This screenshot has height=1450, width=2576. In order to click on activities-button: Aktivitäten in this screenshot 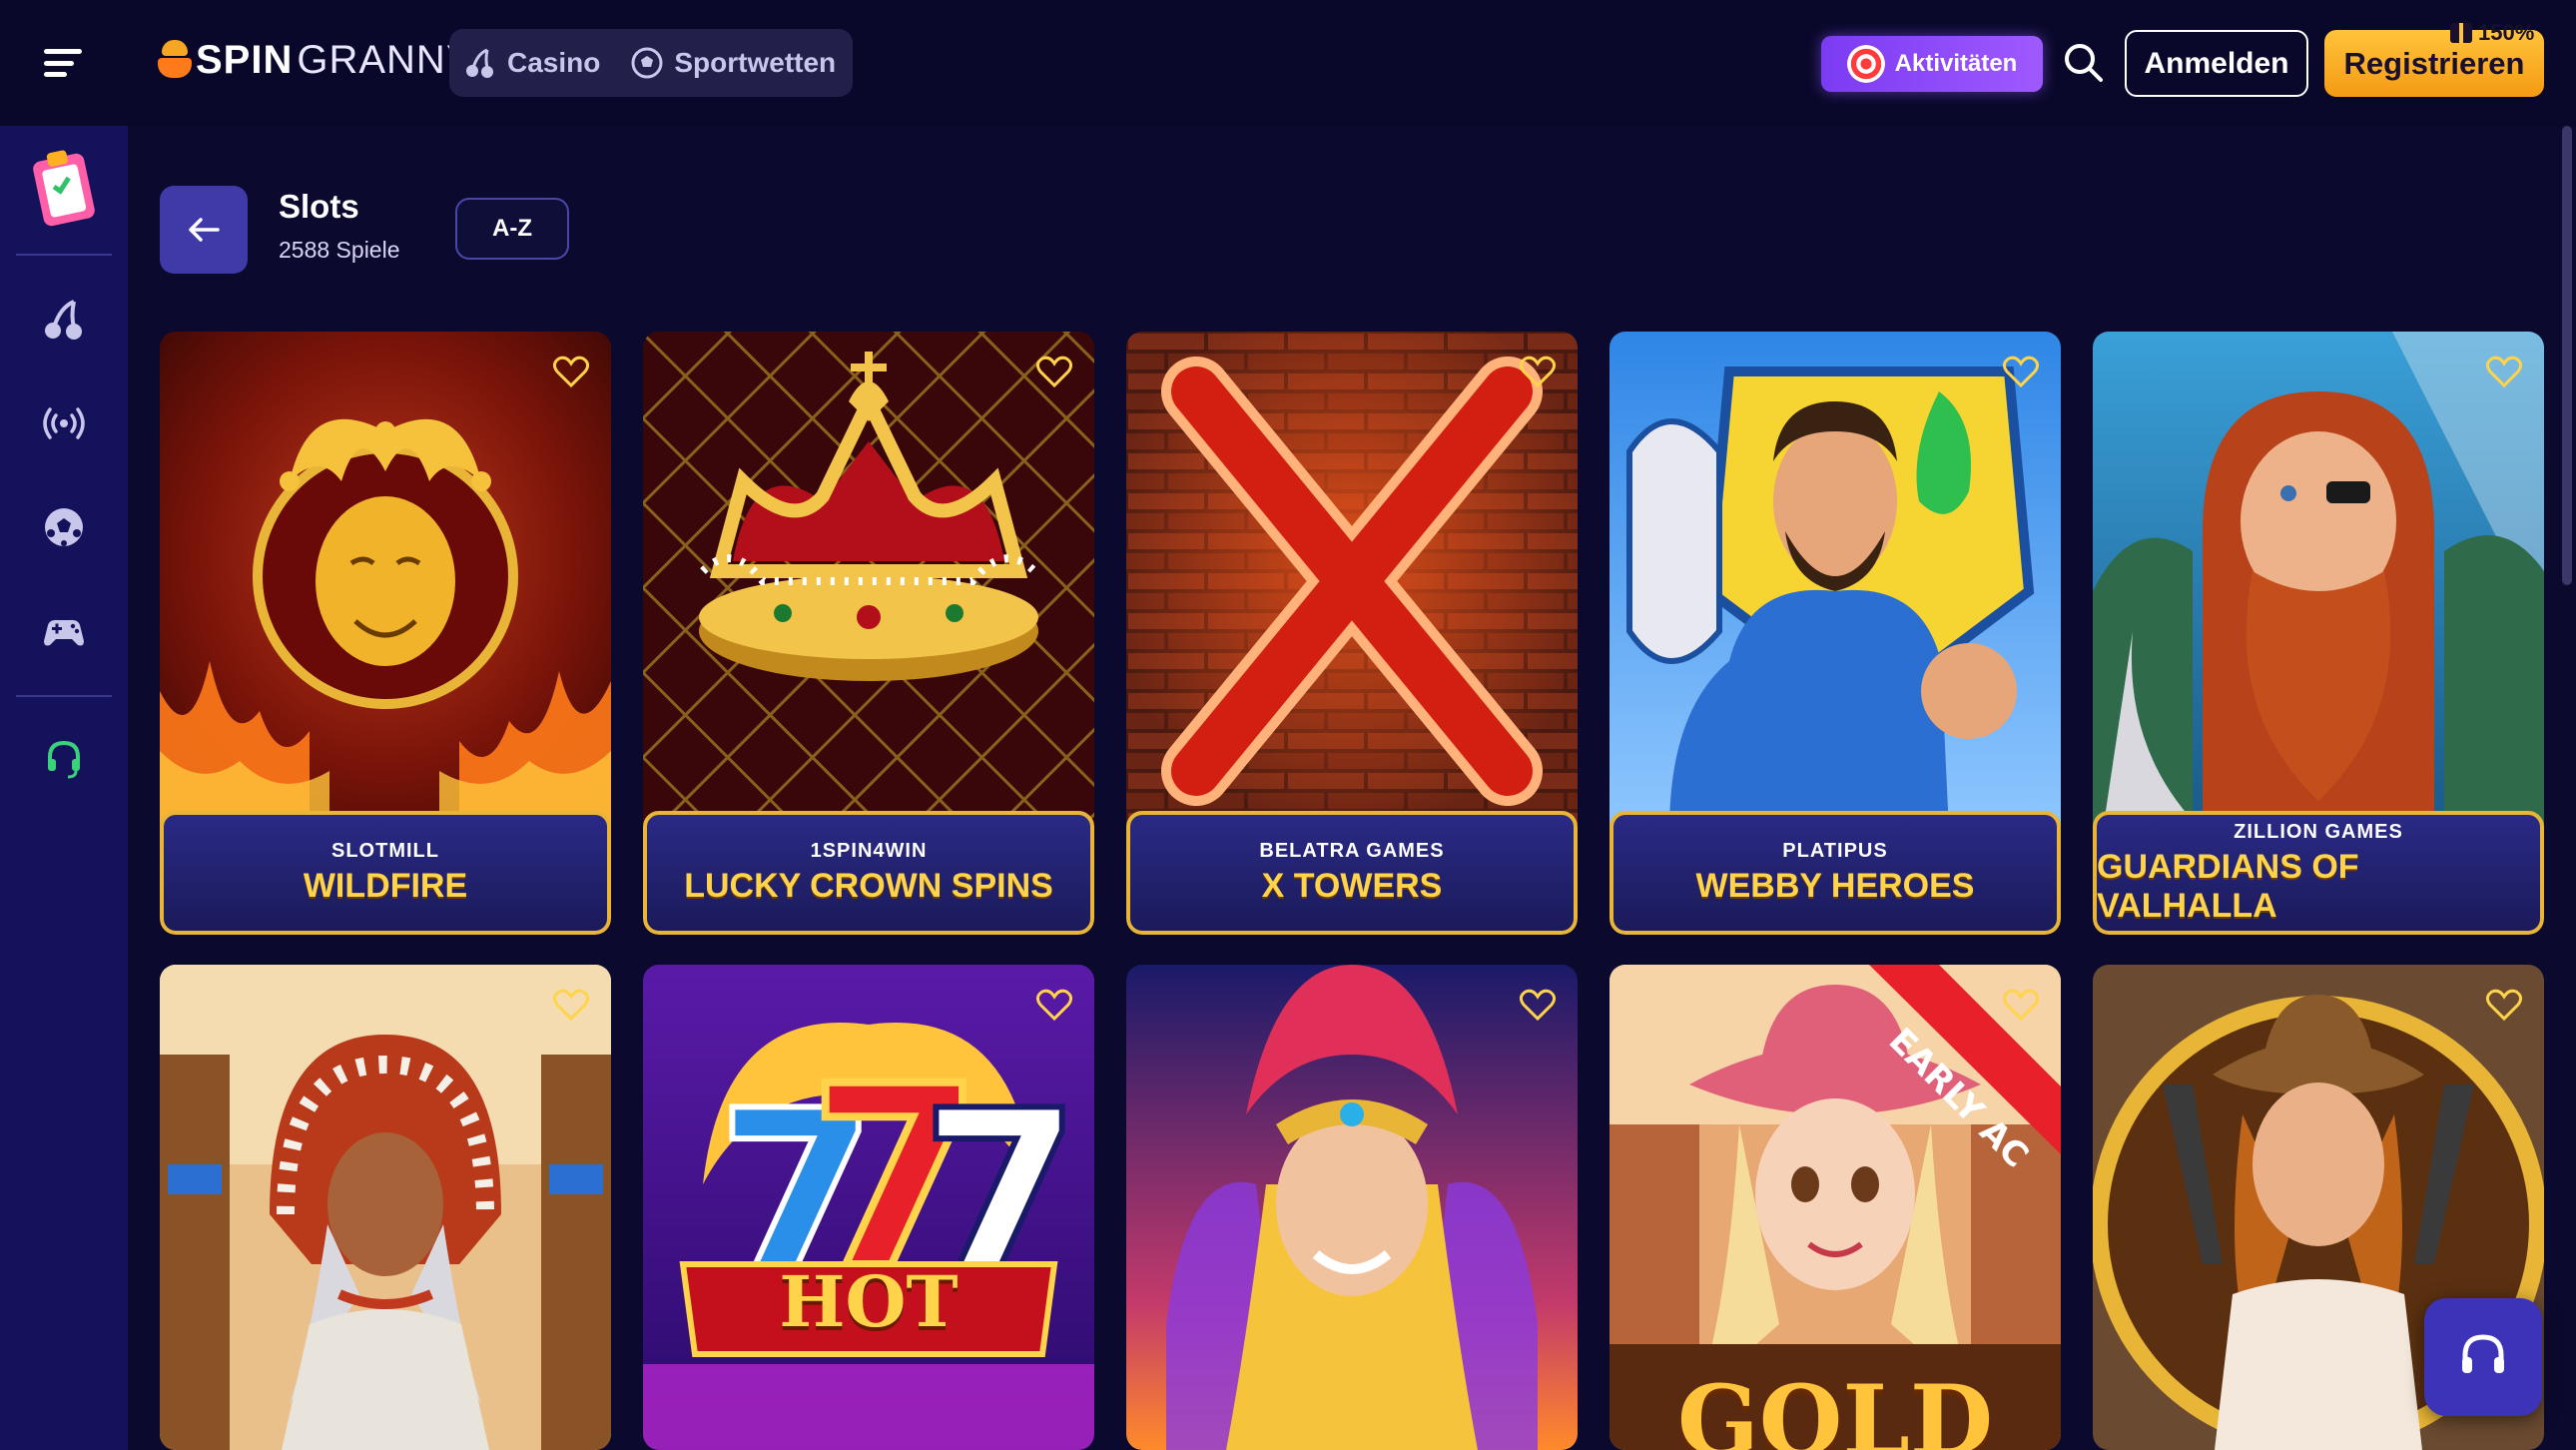, I will do `click(1932, 64)`.